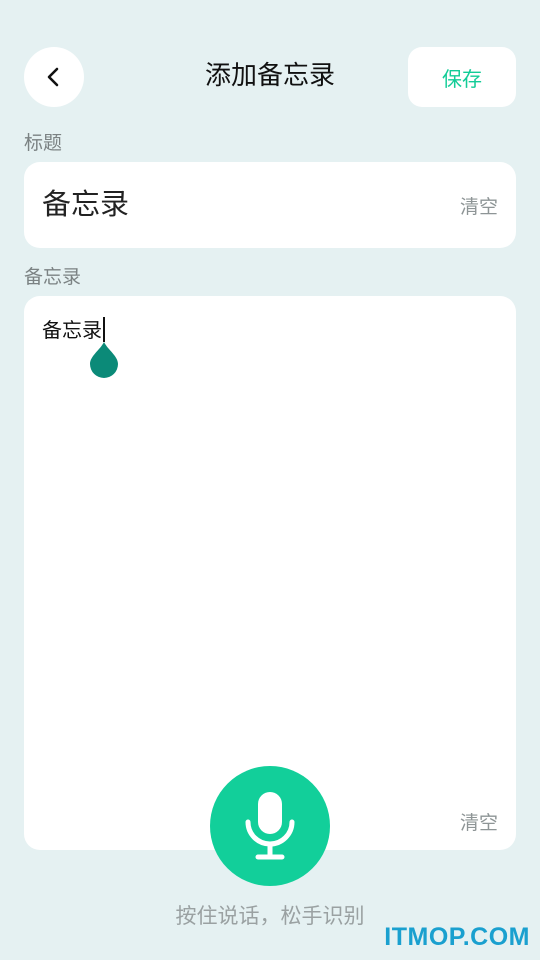 The height and width of the screenshot is (960, 540). Describe the element at coordinates (53, 277) in the screenshot. I see `memo-section-label: 备忘录` at that location.